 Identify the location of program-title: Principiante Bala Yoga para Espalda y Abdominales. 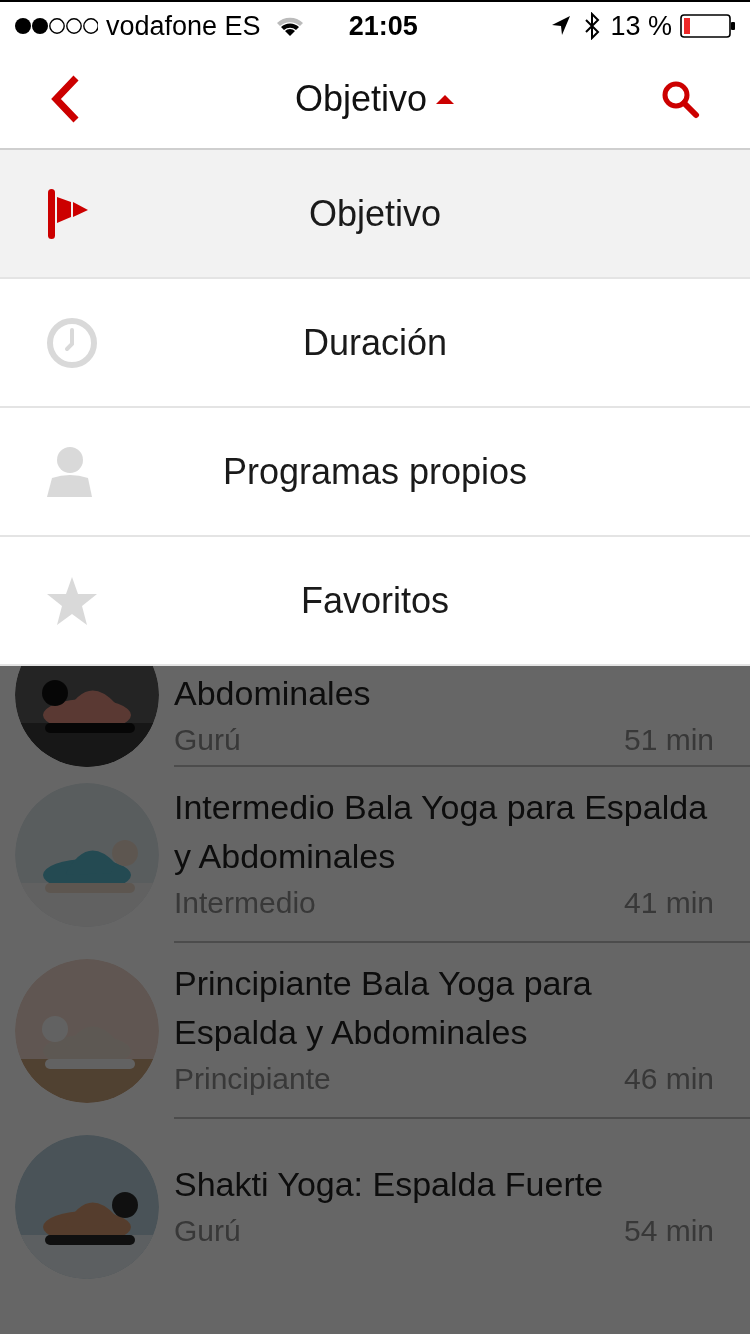
(383, 1008).